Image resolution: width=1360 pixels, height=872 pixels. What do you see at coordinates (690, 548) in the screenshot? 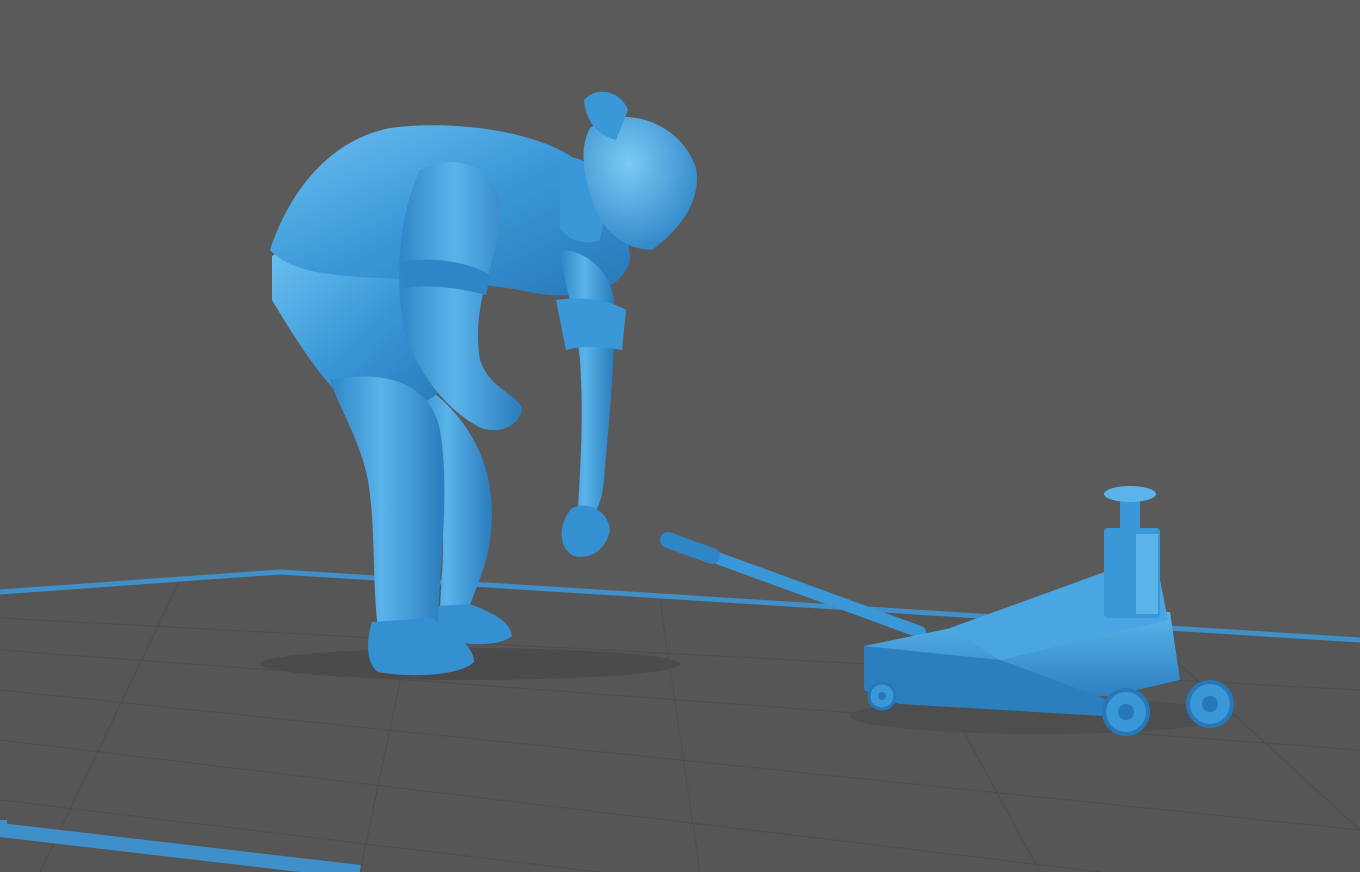
I see `jack-handle-grip` at bounding box center [690, 548].